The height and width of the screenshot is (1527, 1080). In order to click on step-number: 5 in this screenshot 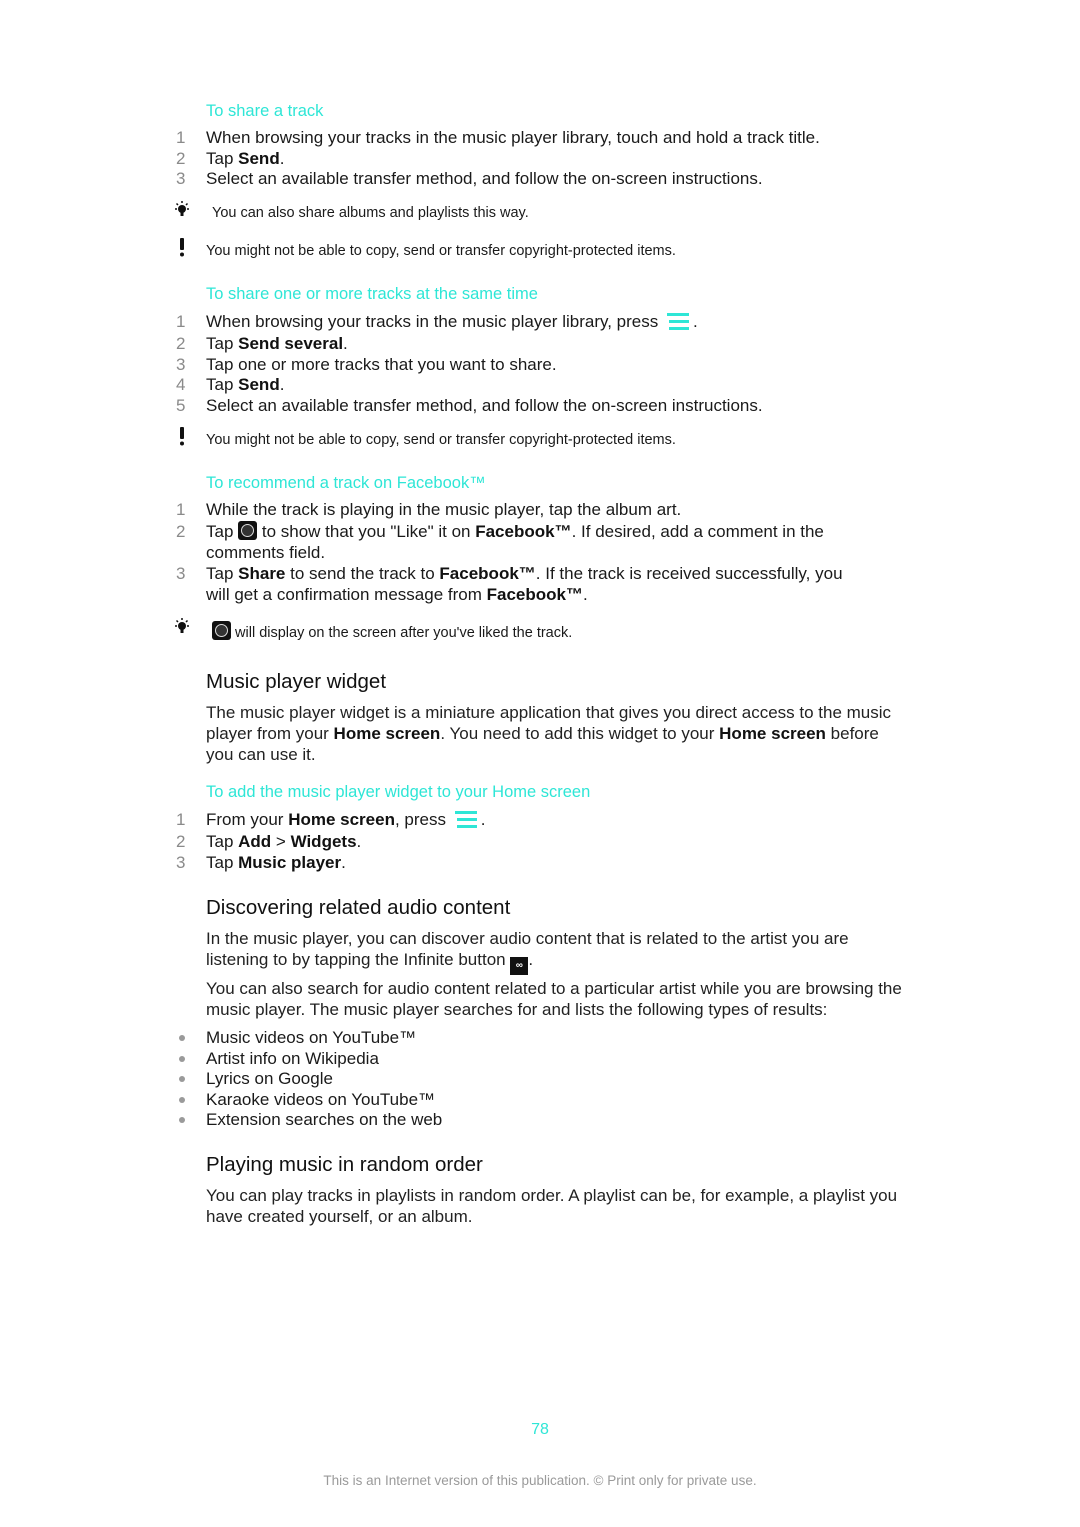, I will do `click(181, 405)`.